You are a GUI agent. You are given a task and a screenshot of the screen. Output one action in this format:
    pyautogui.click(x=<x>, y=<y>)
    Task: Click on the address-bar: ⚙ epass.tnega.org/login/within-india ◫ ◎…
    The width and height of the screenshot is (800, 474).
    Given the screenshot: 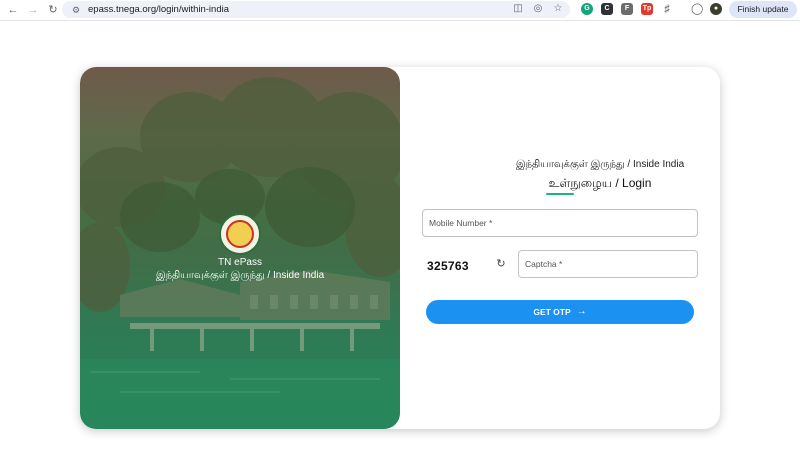 What is the action you would take?
    pyautogui.click(x=316, y=9)
    